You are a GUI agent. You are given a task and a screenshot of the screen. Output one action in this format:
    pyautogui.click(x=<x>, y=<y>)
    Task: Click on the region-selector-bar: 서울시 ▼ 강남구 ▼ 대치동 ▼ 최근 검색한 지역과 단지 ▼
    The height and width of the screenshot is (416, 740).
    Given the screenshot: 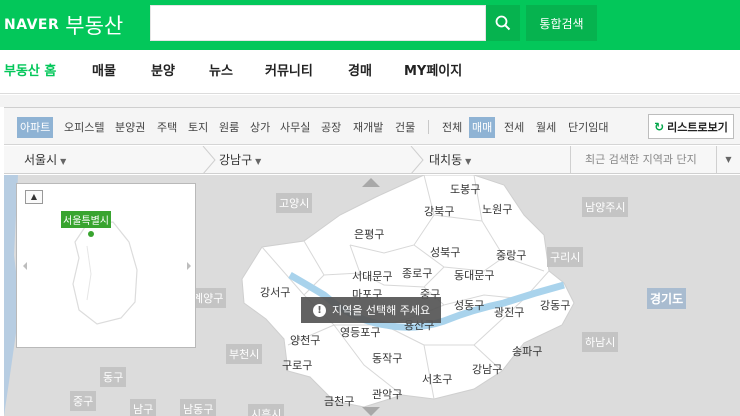 What is the action you would take?
    pyautogui.click(x=372, y=160)
    